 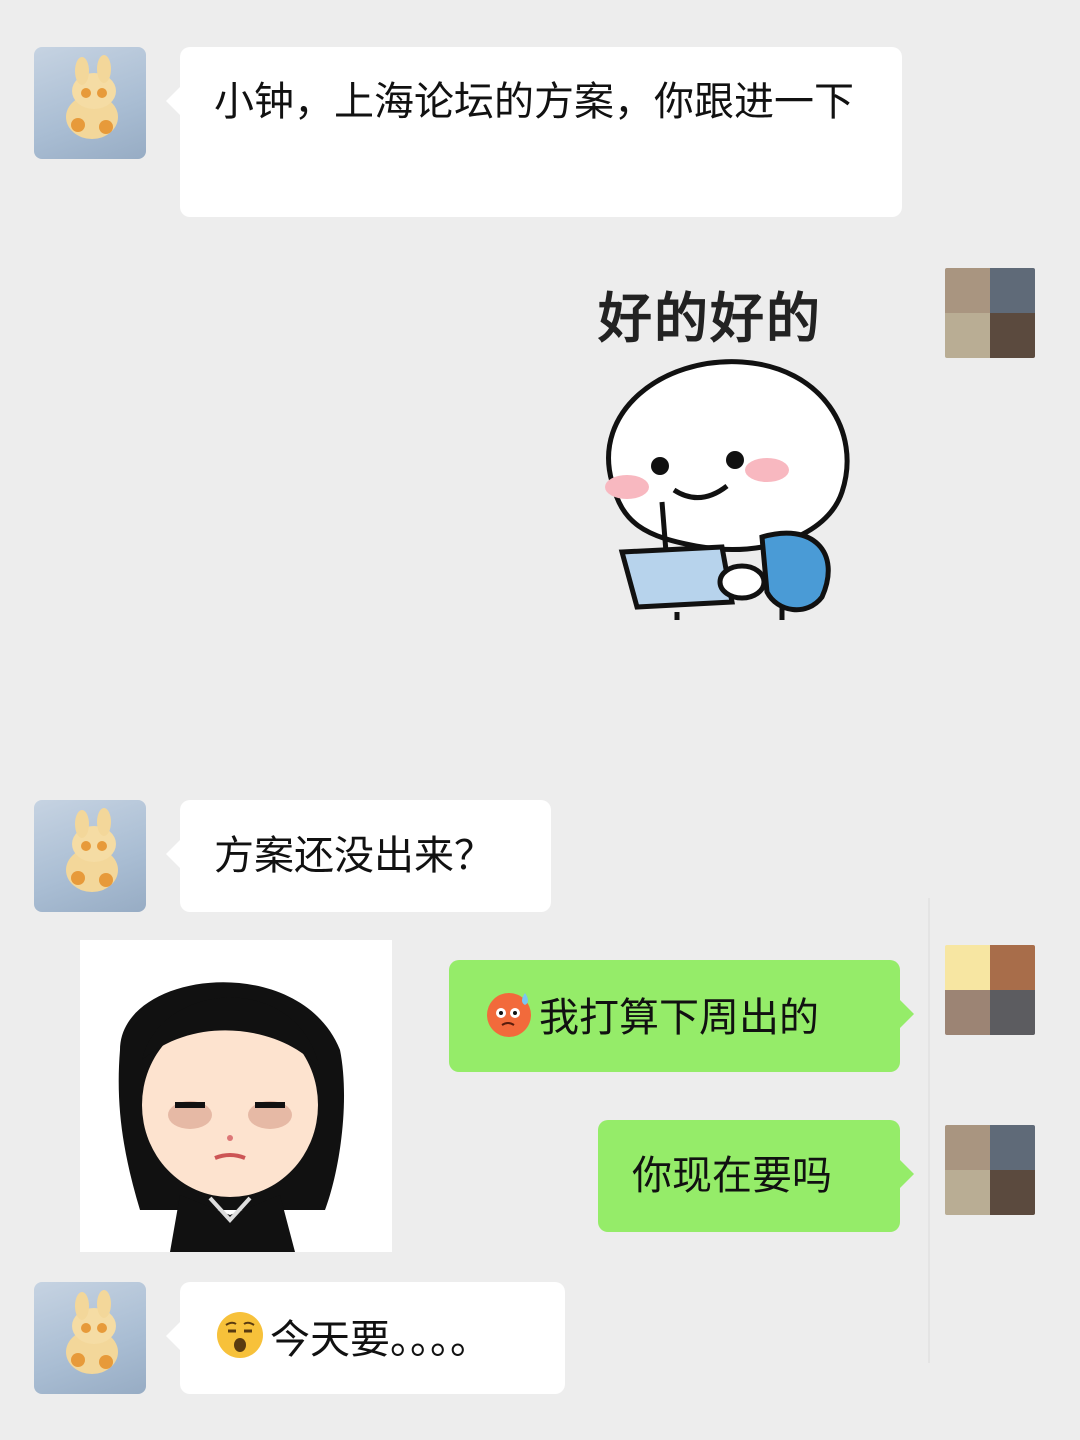 I want to click on message-bubble-left: 小钟，上海论坛的方案，你跟进一下, so click(x=534, y=132).